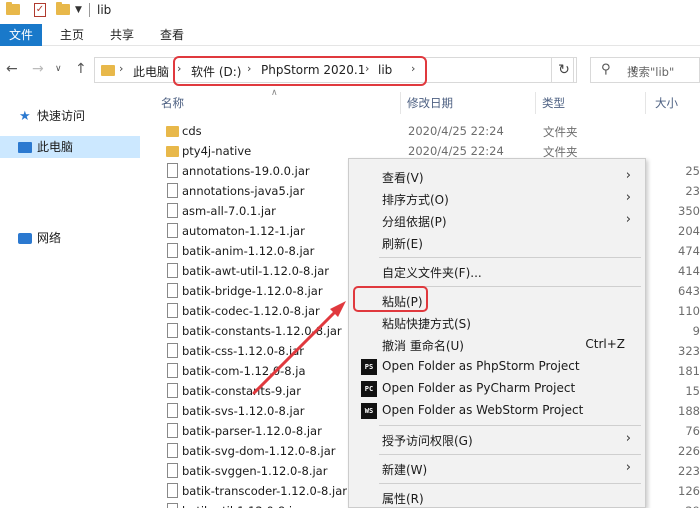  Describe the element at coordinates (241, 391) in the screenshot. I see `file-name: batik-constants-9.jar` at that location.